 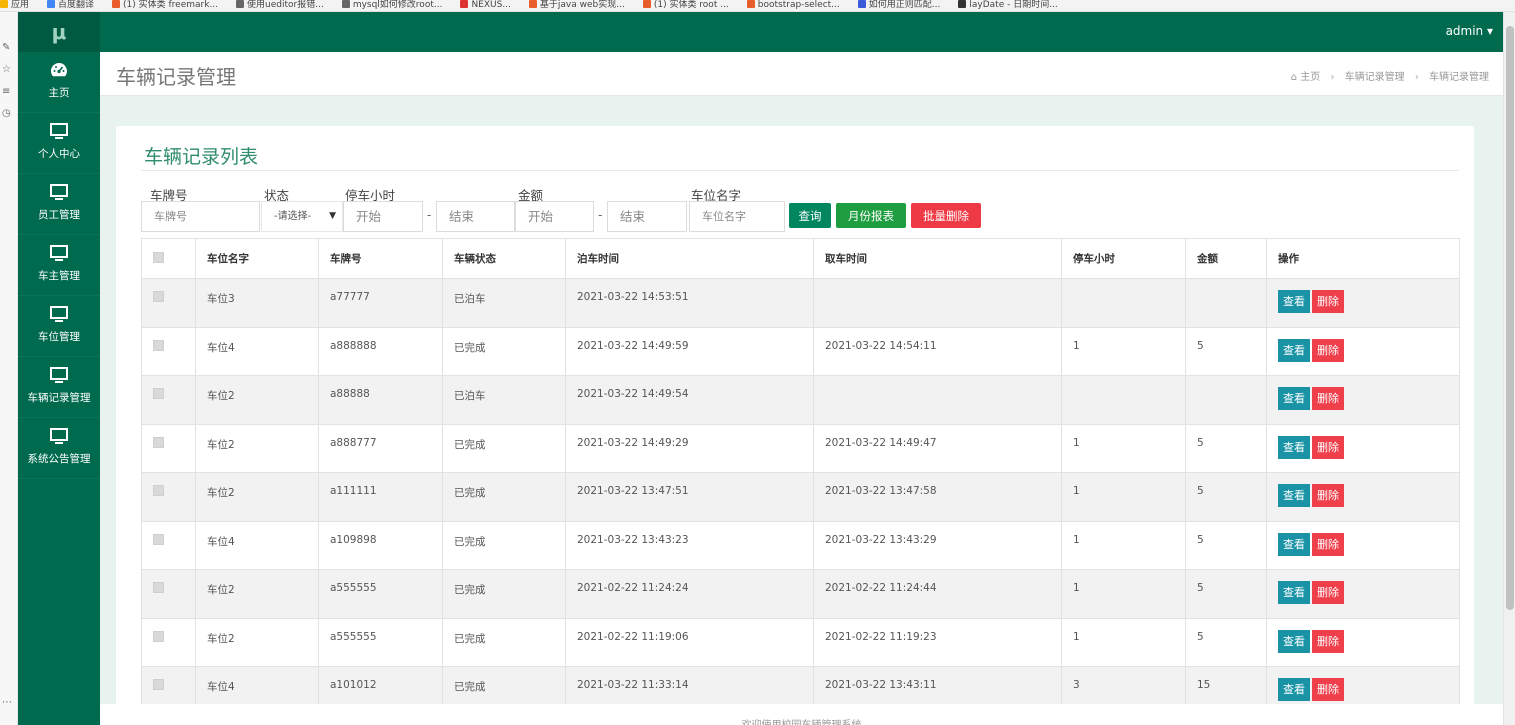 I want to click on sidebar-item-label: 员工管理, so click(x=59, y=215).